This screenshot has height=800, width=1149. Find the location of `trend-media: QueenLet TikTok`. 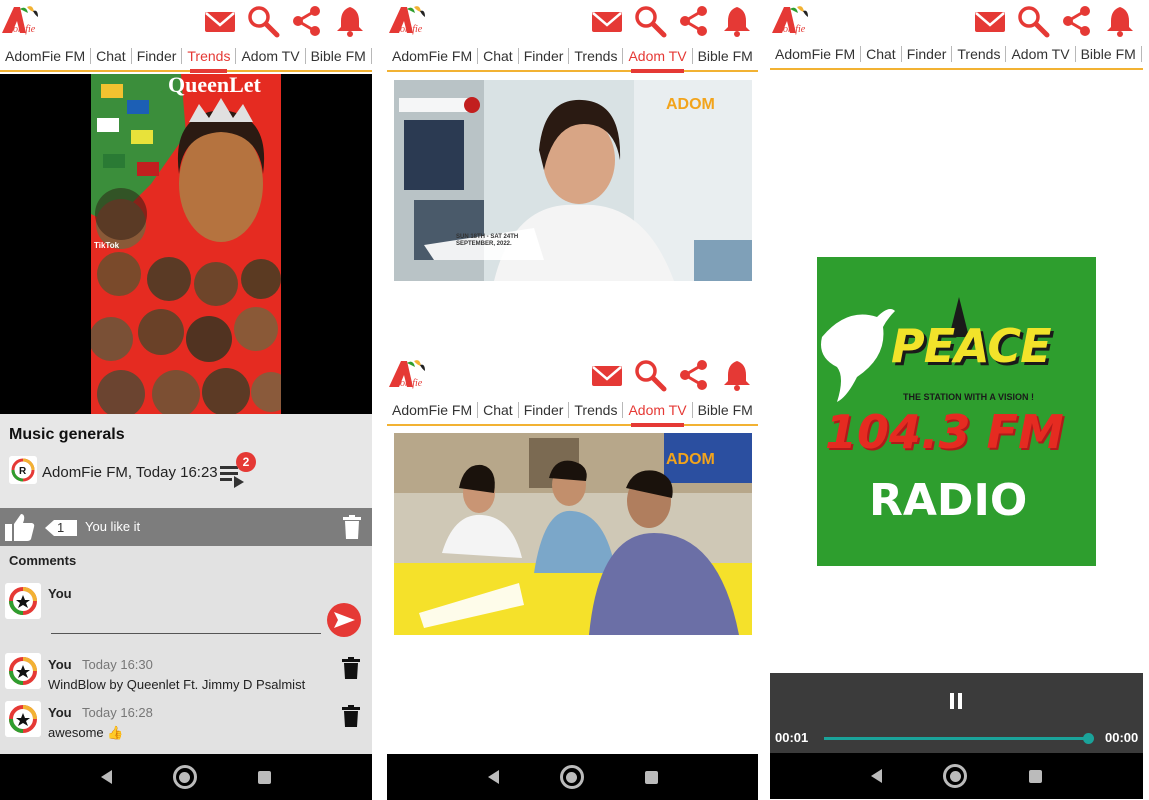

trend-media: QueenLet TikTok is located at coordinates (186, 244).